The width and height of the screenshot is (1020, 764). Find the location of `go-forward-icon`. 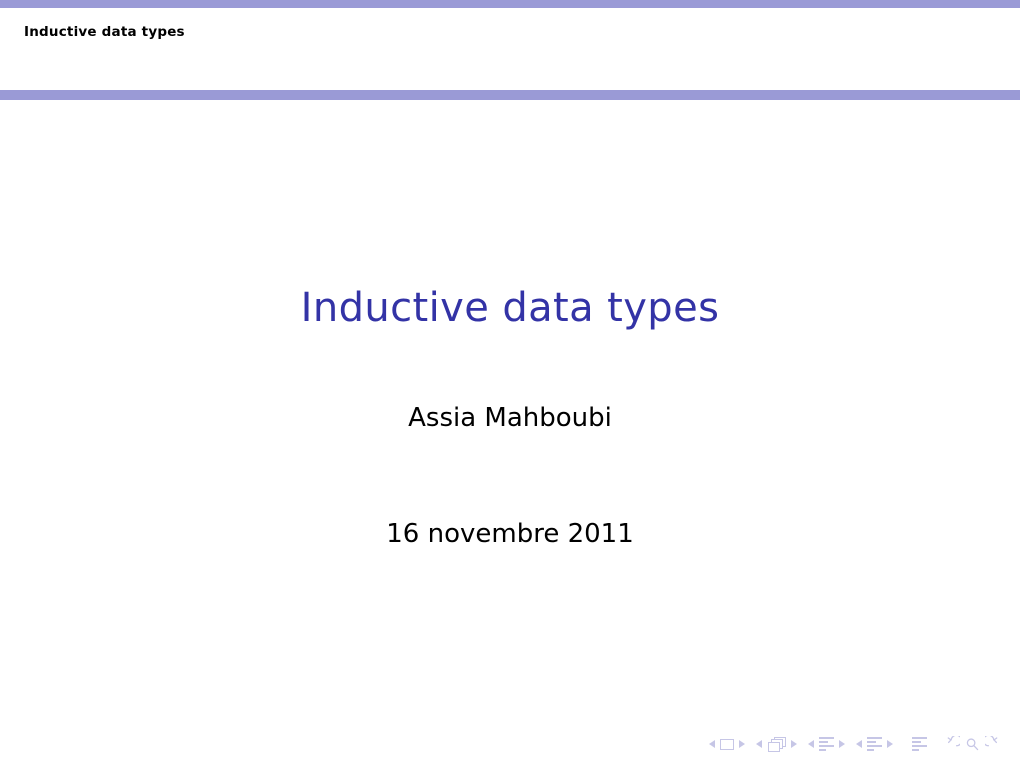

go-forward-icon is located at coordinates (993, 744).